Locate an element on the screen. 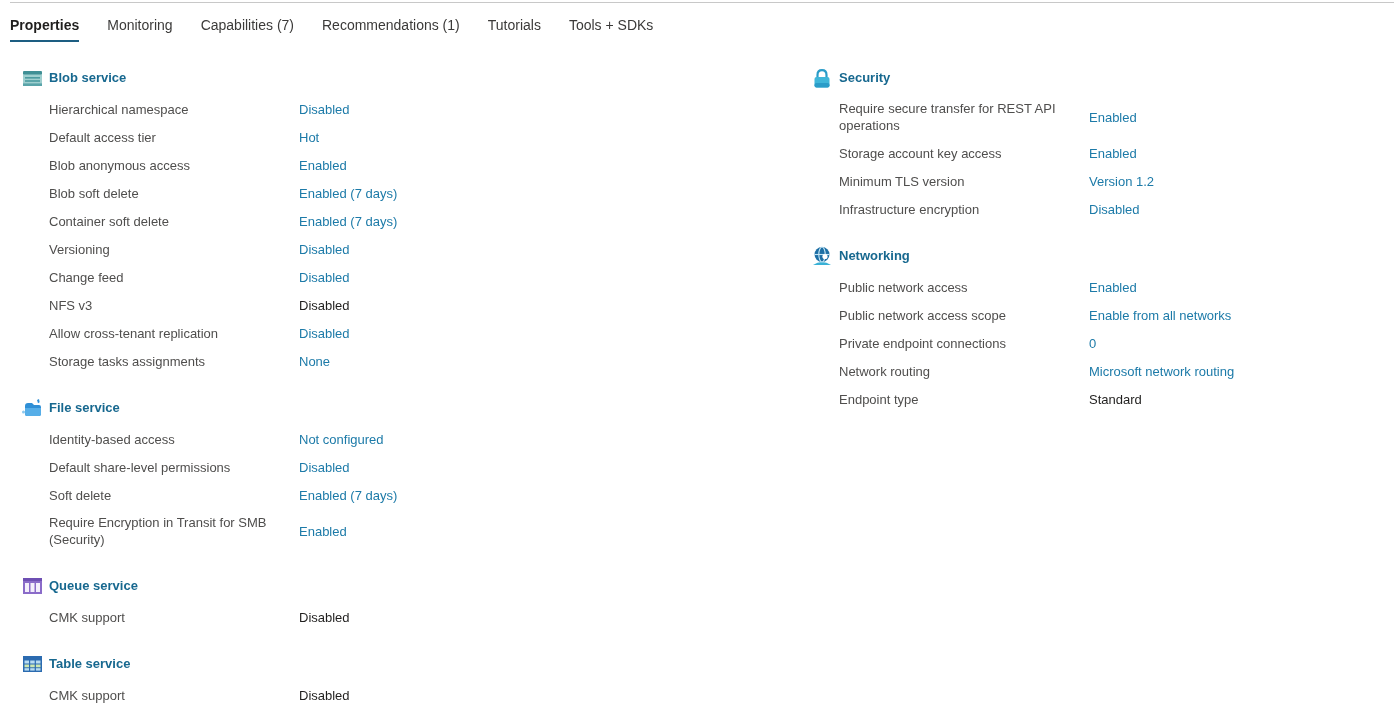 Image resolution: width=1394 pixels, height=716 pixels. property-label: NFS v3 is located at coordinates (71, 305).